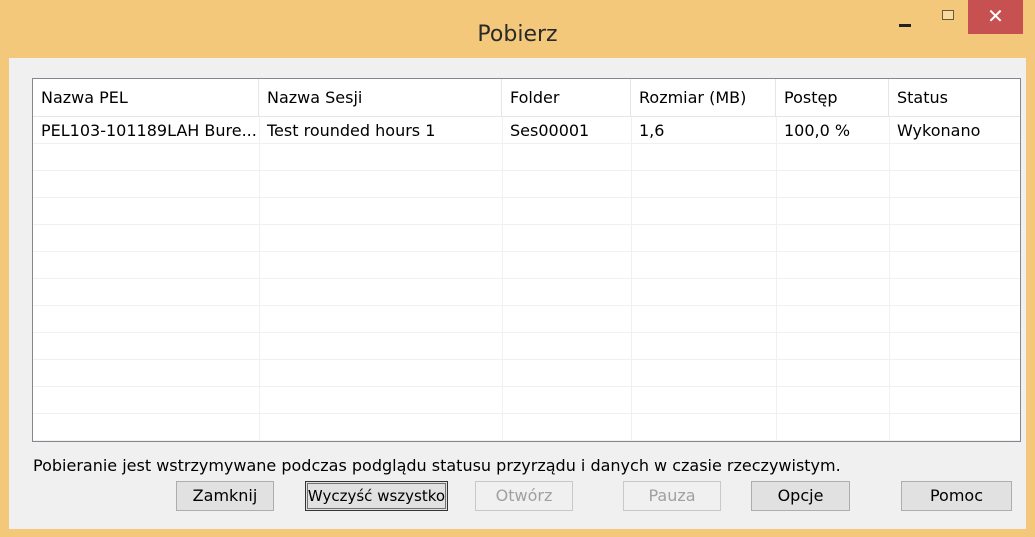 Image resolution: width=1035 pixels, height=537 pixels. What do you see at coordinates (376, 496) in the screenshot?
I see `clear-all-button: Wyczyść wszystko` at bounding box center [376, 496].